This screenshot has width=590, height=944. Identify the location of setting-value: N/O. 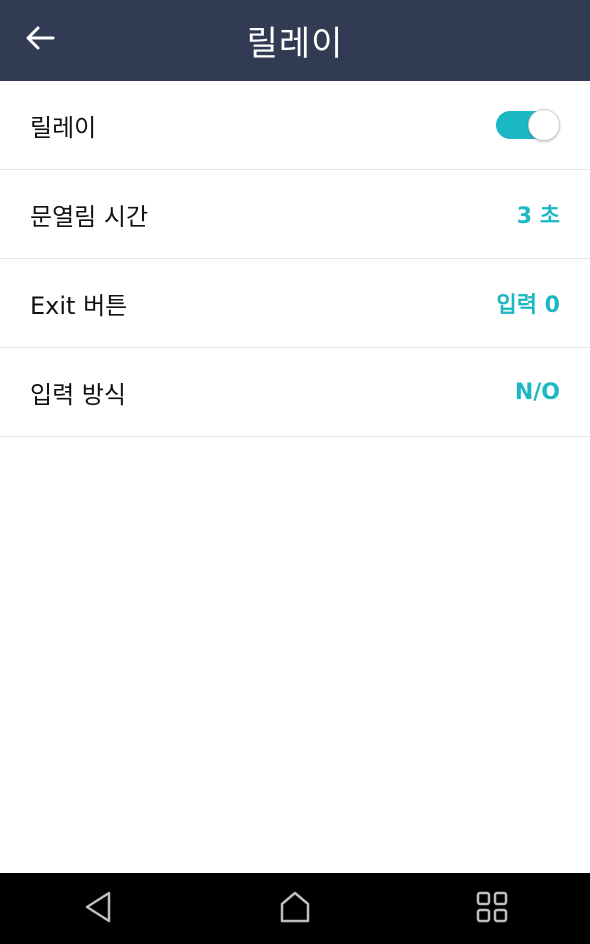
(537, 392).